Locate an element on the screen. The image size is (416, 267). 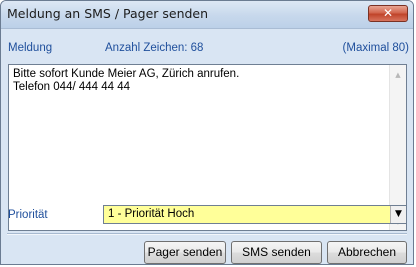
priority-dropdown: 1 - Priorität Hoch ▼ is located at coordinates (255, 214).